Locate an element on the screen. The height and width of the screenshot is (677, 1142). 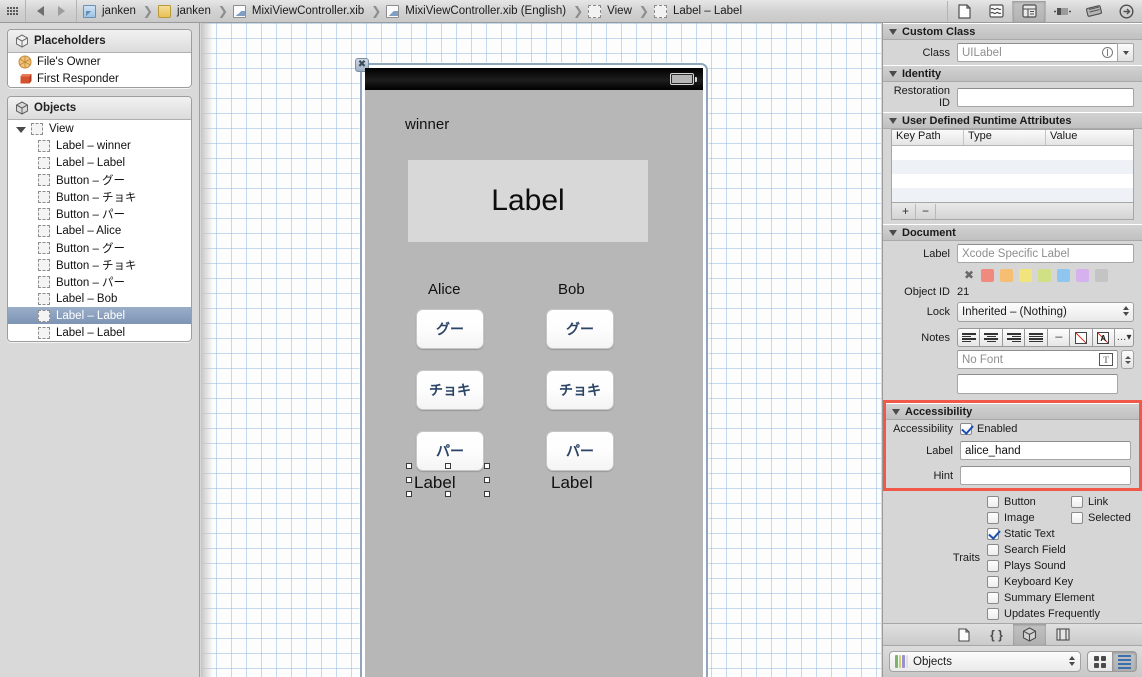
trait-item: Updates Frequently is located at coordinates (1060, 614).